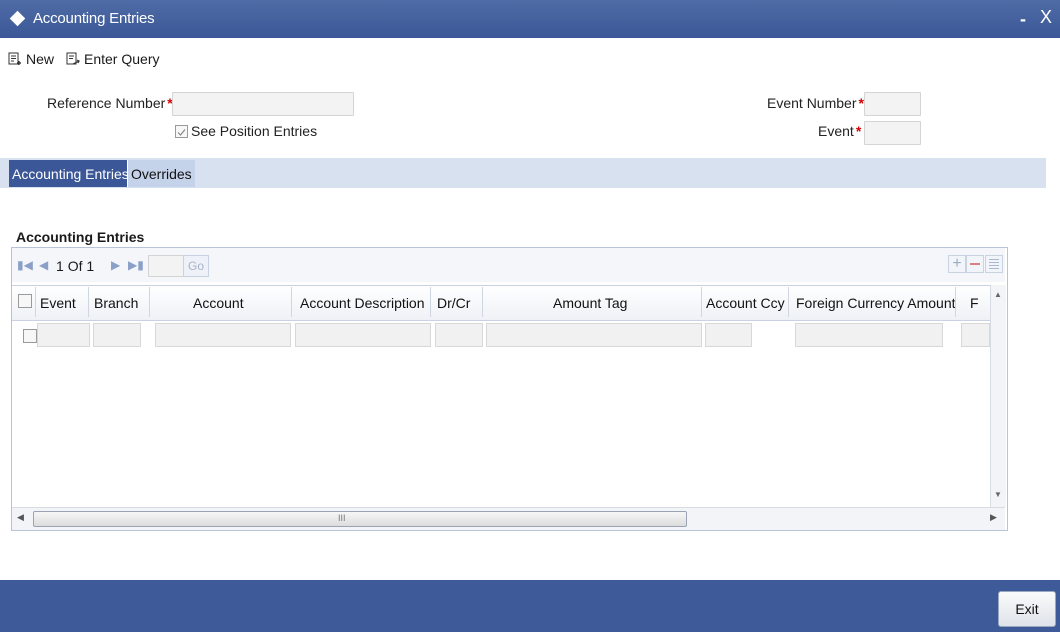 The width and height of the screenshot is (1060, 632). Describe the element at coordinates (14, 58) in the screenshot. I see `new-document-icon` at that location.